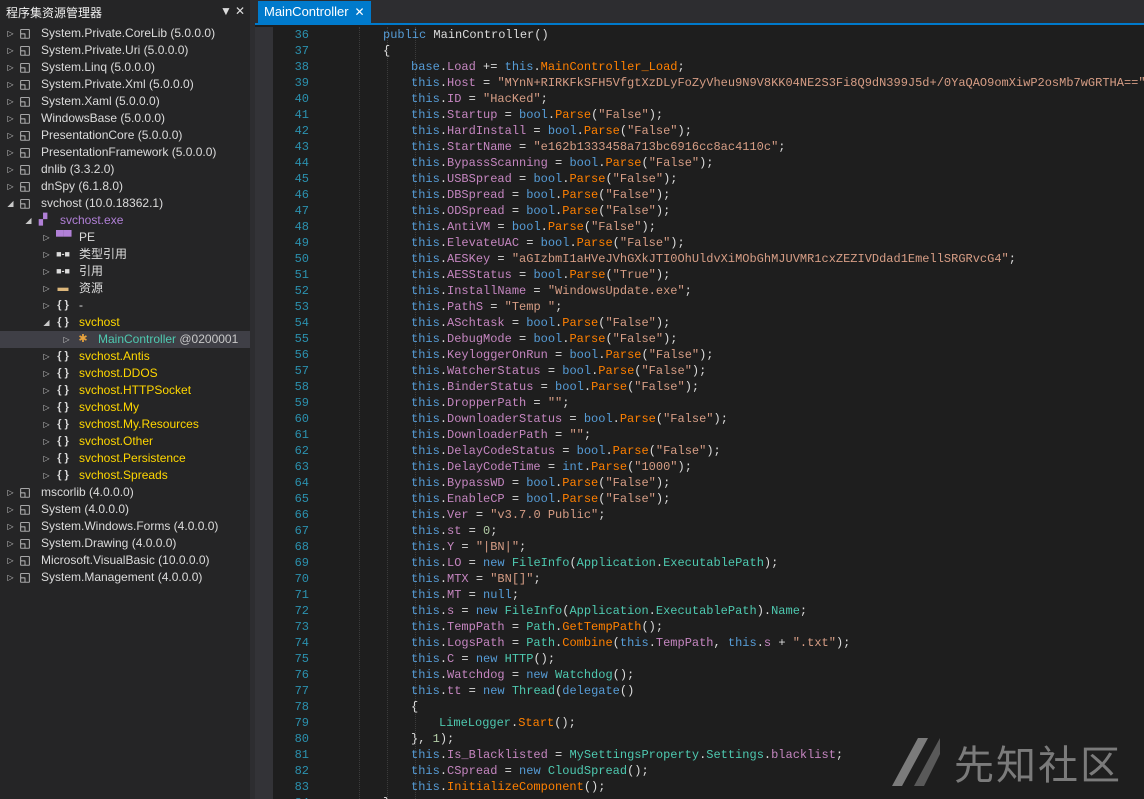  I want to click on tab-maincontroller: MainController ✕, so click(314, 12).